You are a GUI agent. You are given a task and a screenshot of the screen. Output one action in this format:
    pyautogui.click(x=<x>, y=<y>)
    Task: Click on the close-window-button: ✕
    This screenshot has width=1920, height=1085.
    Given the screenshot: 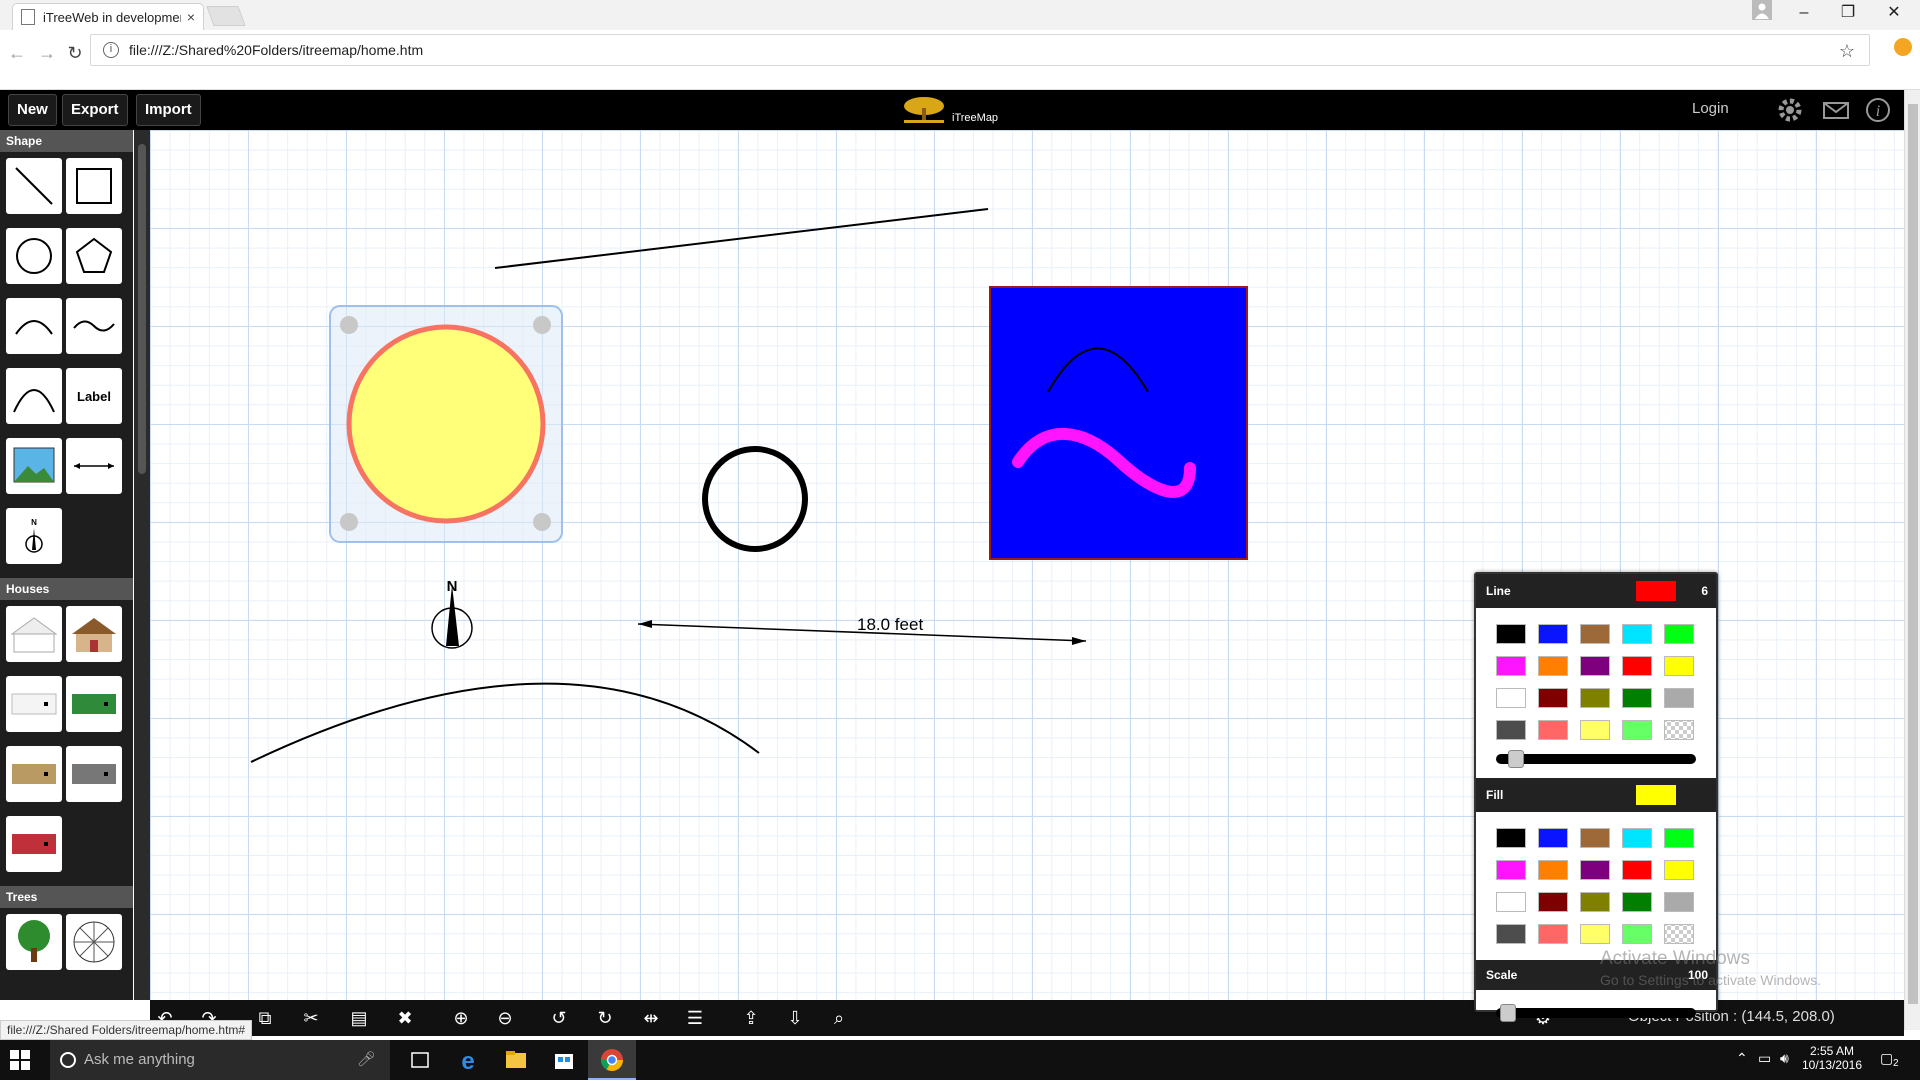 What is the action you would take?
    pyautogui.click(x=1894, y=14)
    